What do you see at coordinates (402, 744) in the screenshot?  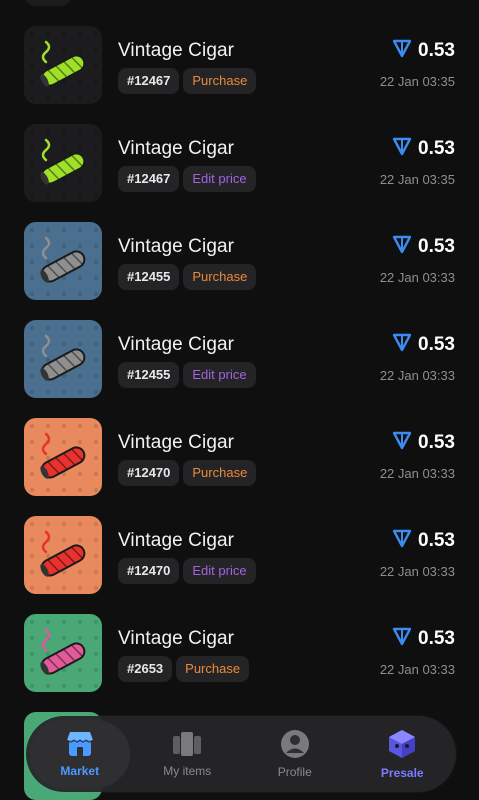 I see `presale-cube-icon` at bounding box center [402, 744].